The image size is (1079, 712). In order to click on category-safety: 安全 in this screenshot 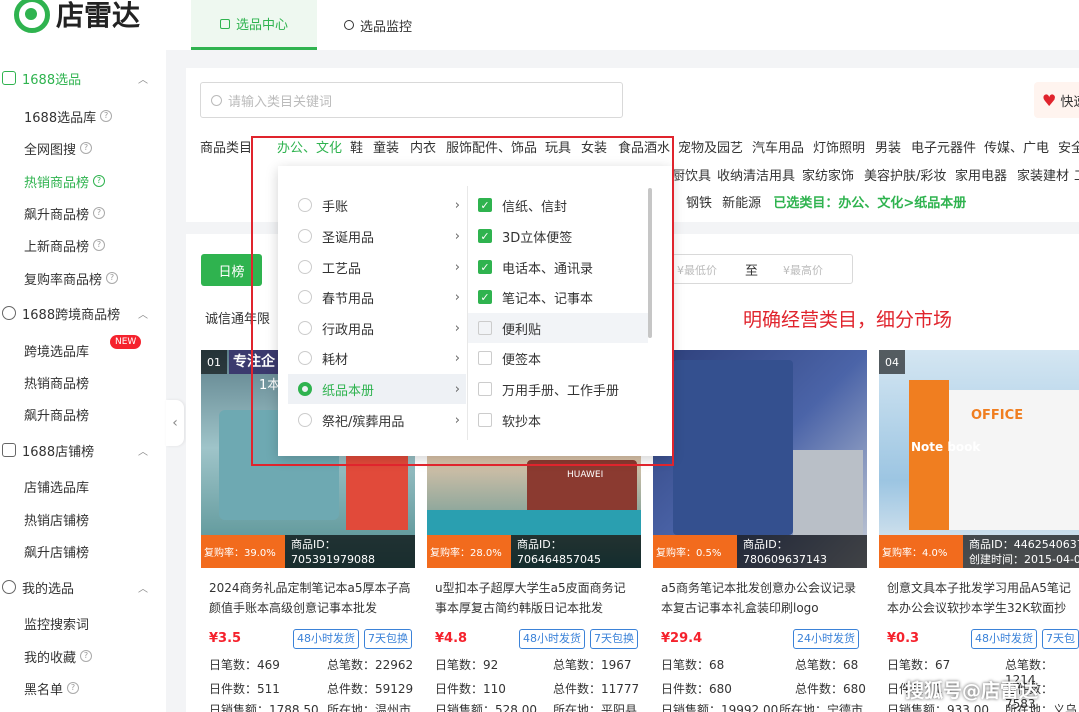, I will do `click(1068, 146)`.